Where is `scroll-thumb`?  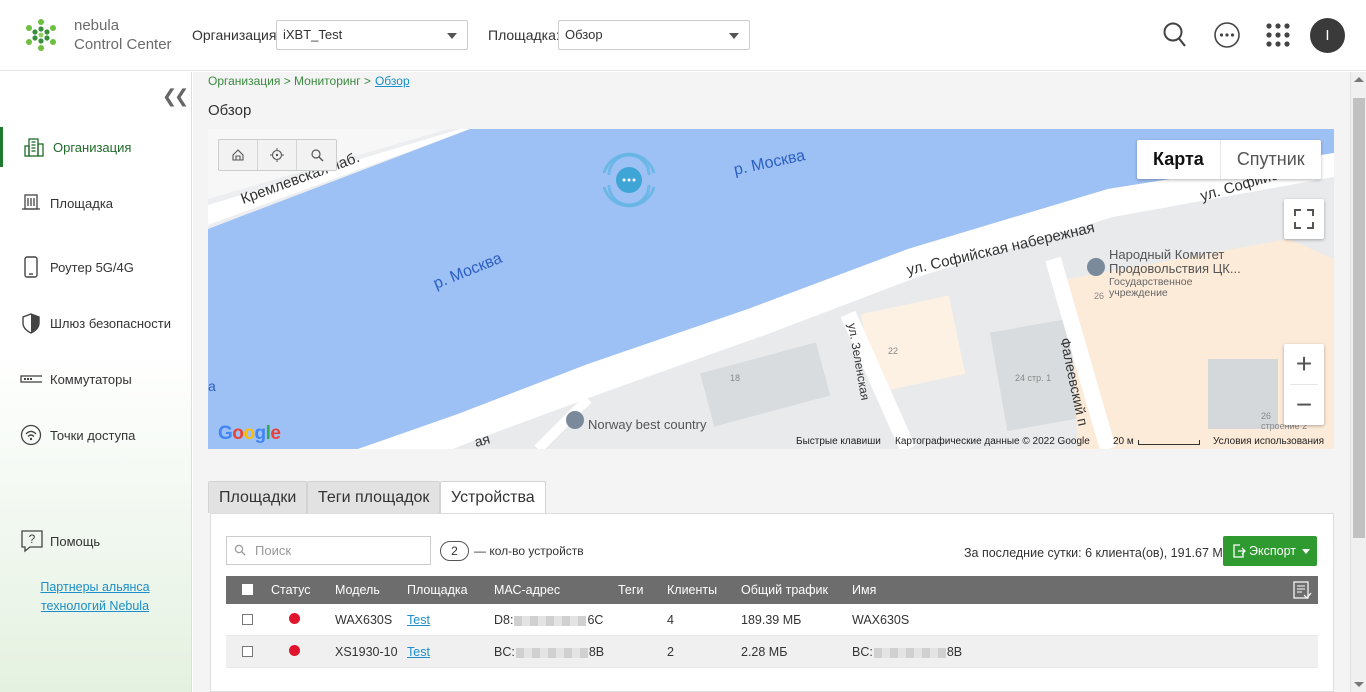
scroll-thumb is located at coordinates (1359, 318).